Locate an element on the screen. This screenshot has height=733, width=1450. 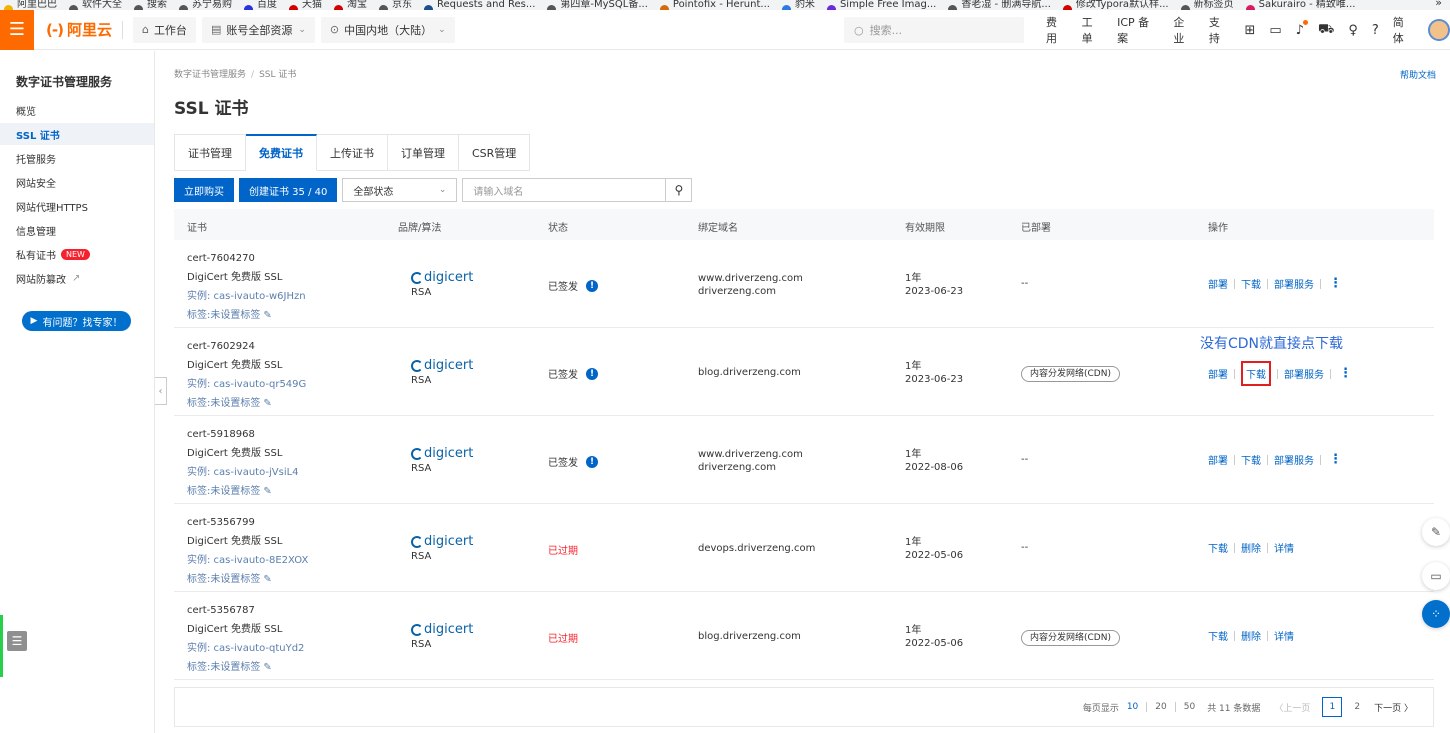
cert-instance-link: 实例: cas-ivauto-qr549G is located at coordinates (246, 382).